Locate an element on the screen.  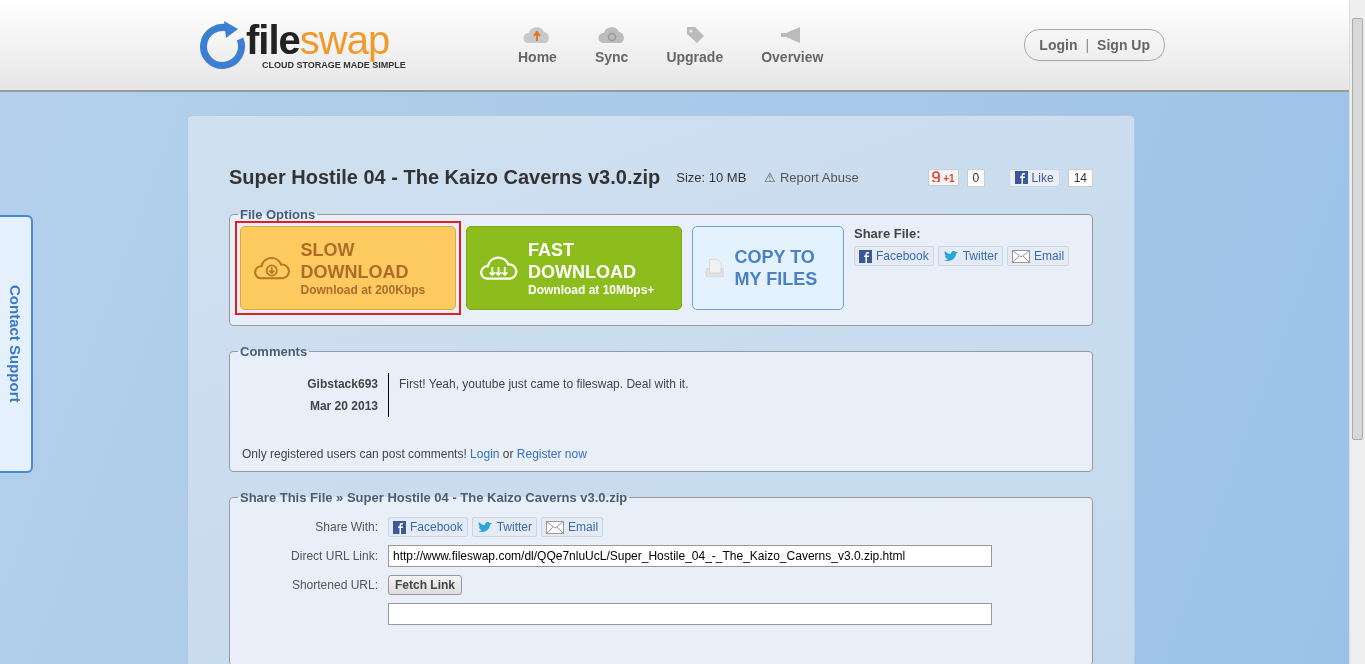
nav-link: Sync is located at coordinates (611, 45).